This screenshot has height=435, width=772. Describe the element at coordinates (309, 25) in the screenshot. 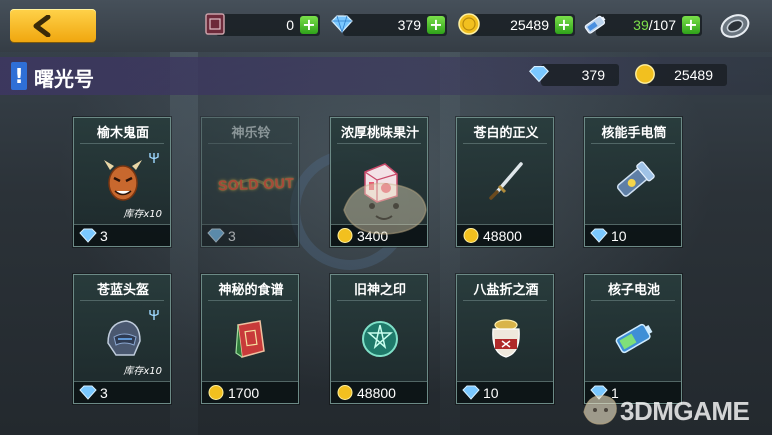

I see `add-tickets-button: +` at that location.